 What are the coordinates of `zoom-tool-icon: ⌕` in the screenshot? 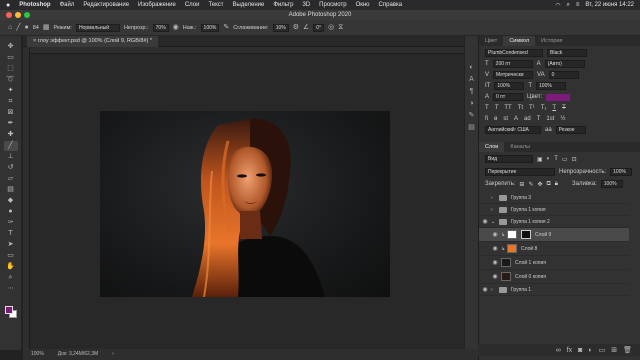 It's located at (11, 278).